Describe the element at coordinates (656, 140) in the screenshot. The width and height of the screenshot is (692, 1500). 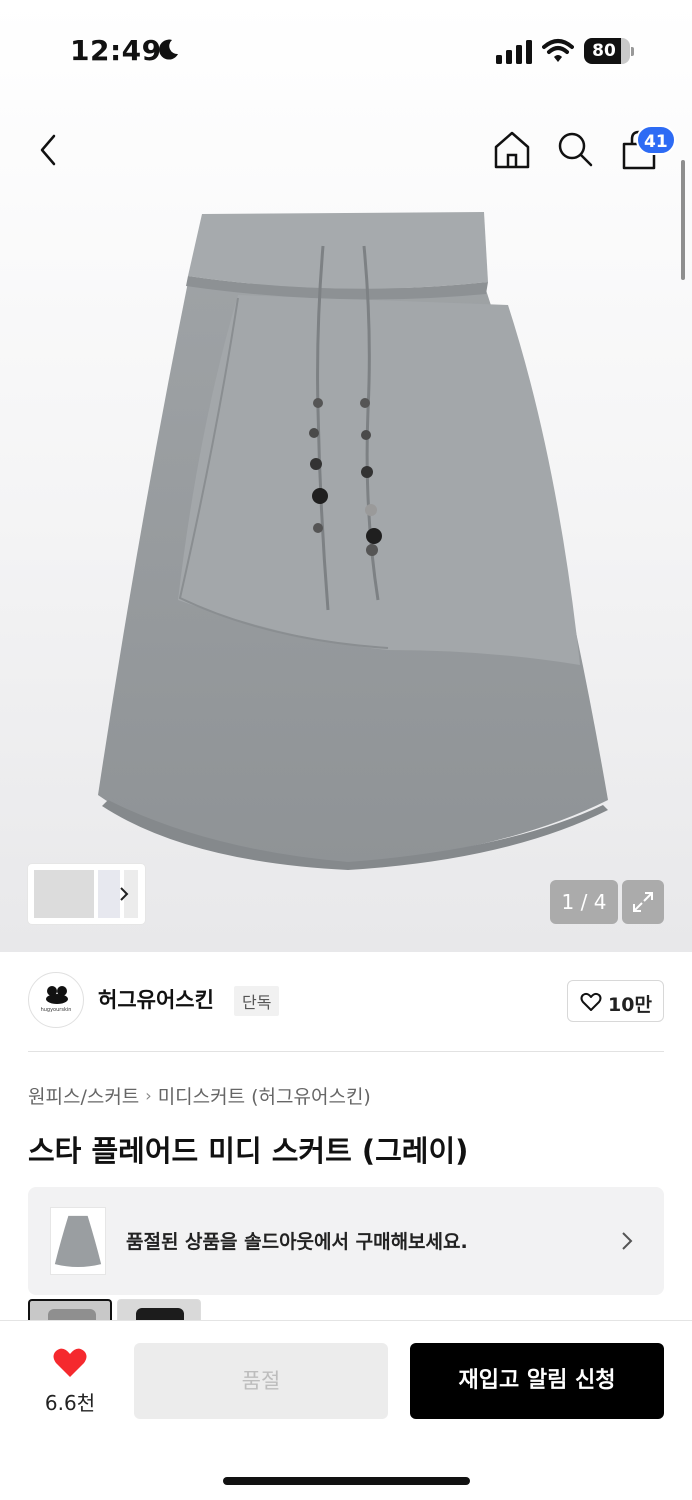
I see `cart-count-badge: 41` at that location.